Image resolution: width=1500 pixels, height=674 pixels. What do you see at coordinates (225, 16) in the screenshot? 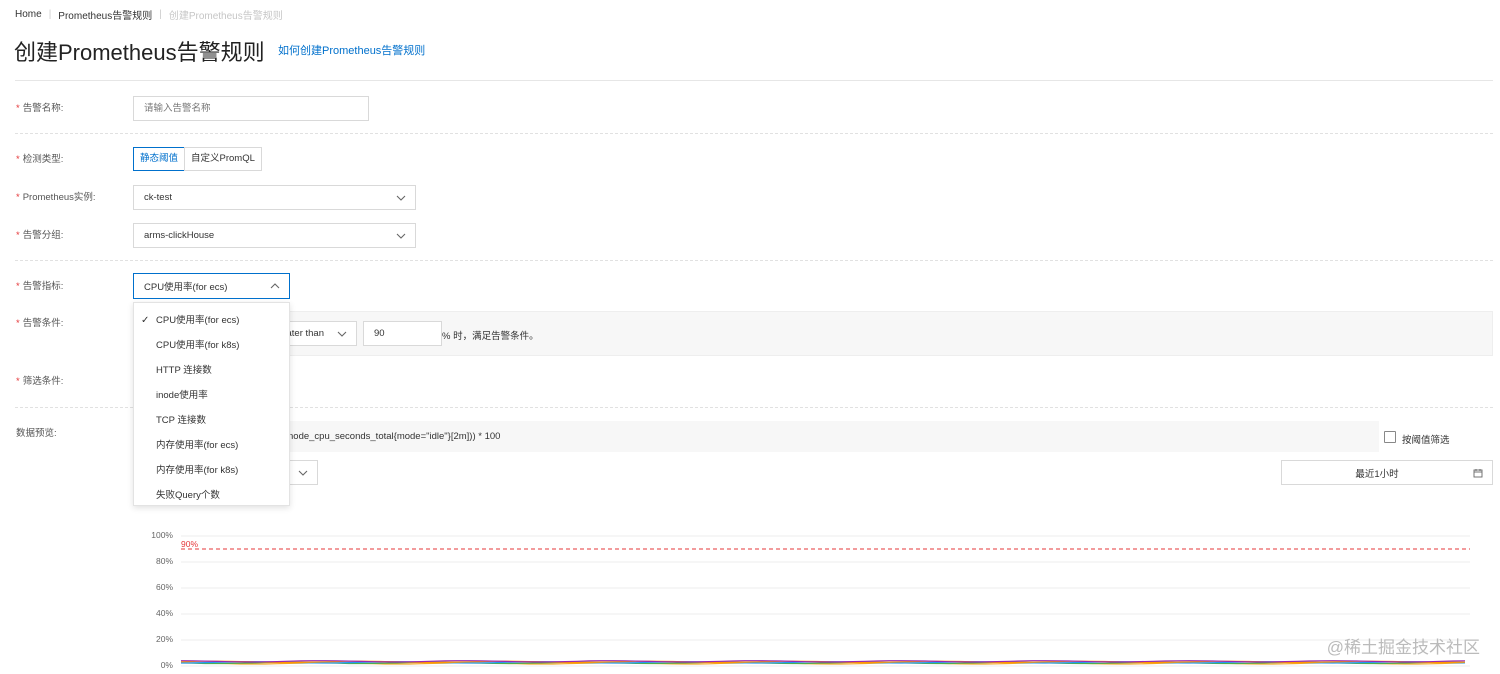
I see `breadcrumb-current: 创建Prometheus告警规则` at bounding box center [225, 16].